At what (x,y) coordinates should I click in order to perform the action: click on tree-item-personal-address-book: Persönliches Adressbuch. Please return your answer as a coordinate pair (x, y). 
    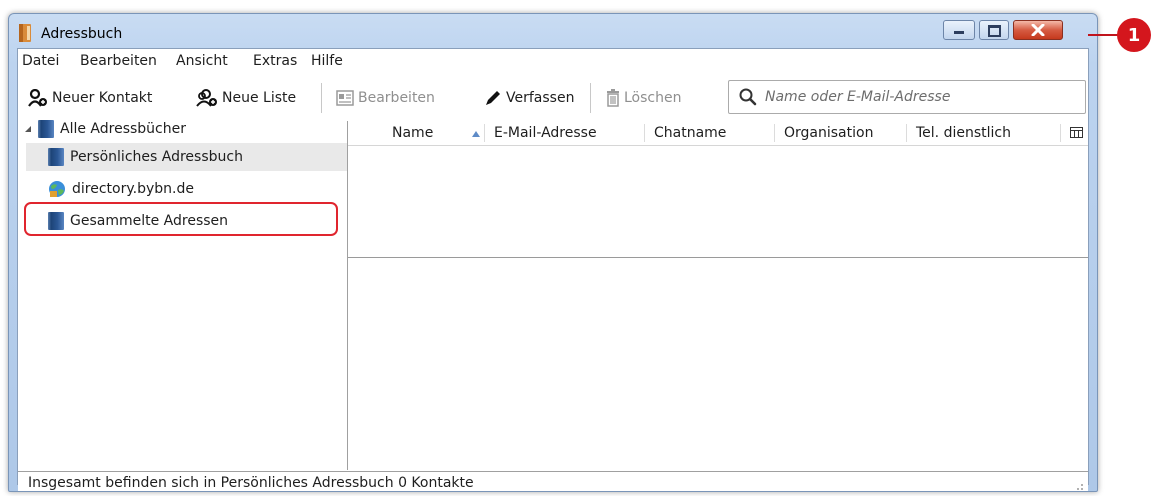
    Looking at the image, I should click on (186, 157).